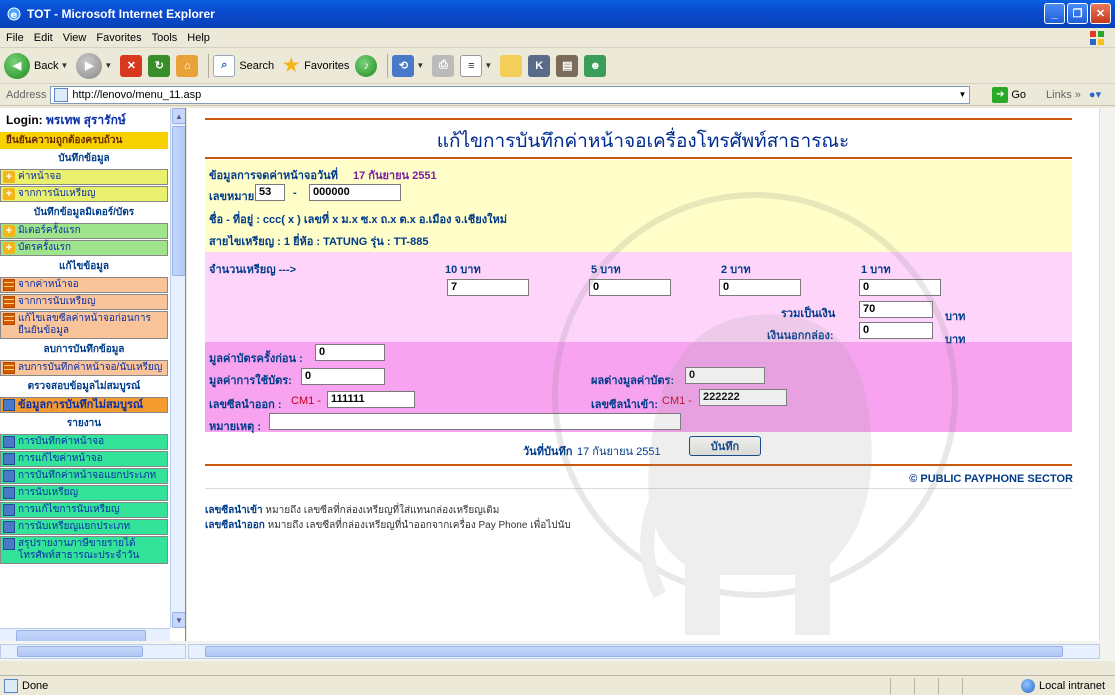  What do you see at coordinates (61, 441) in the screenshot?
I see `nav-label: การบันทึกค่าหน้าจอ` at bounding box center [61, 441].